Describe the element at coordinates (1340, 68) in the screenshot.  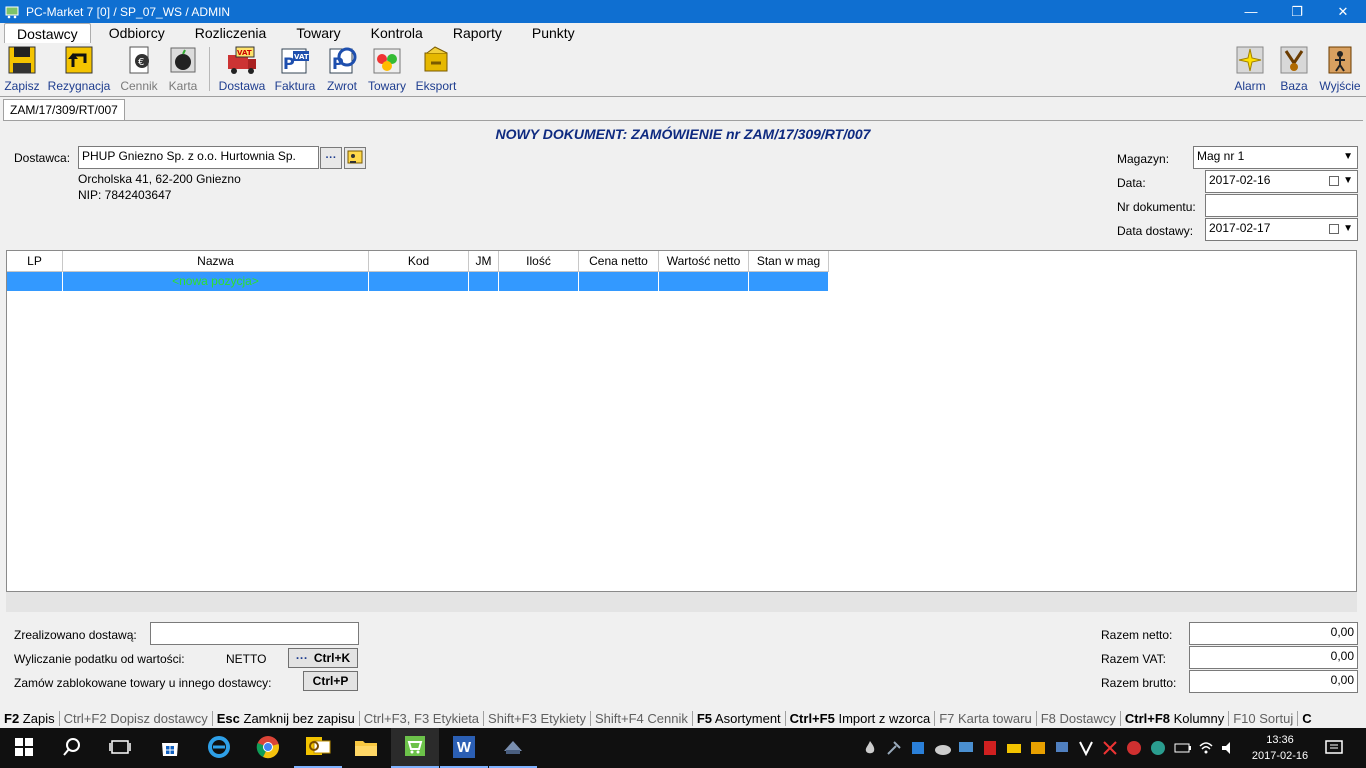
I see `wyjscie-button: Wyjście` at that location.